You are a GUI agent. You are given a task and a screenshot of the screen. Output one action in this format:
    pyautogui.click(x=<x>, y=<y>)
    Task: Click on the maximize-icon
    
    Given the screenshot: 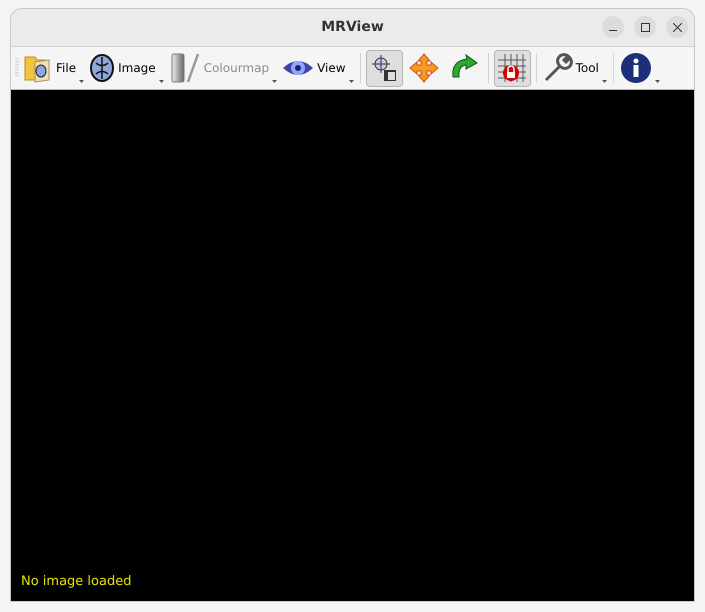 What is the action you would take?
    pyautogui.click(x=645, y=27)
    